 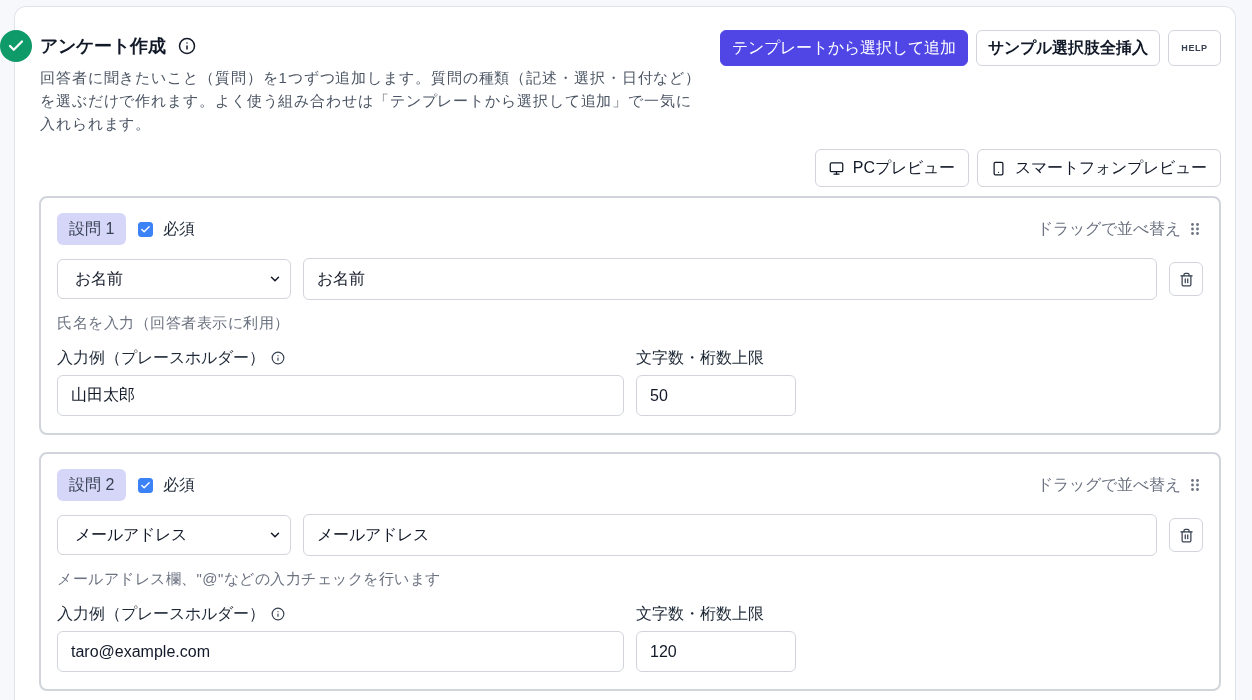 I want to click on question-help-text: 氏名を入力（回答者表示に利用）, so click(x=174, y=323).